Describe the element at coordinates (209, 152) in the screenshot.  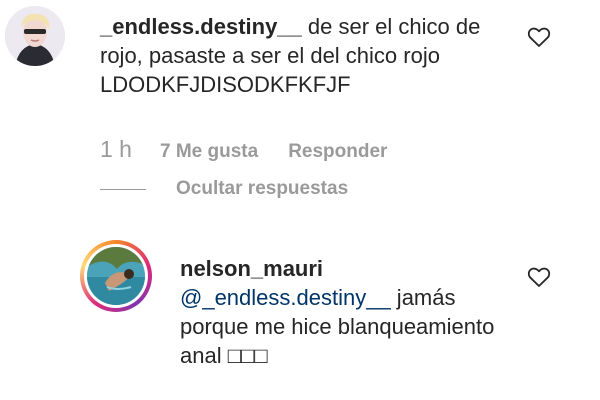
I see `likes-count: 7 Me gusta` at that location.